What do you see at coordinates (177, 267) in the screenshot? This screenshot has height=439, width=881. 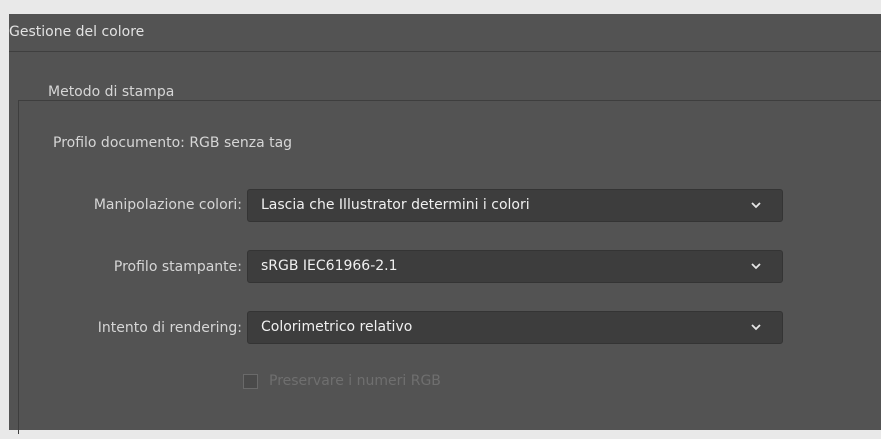 I see `printer-profile-label: Profilo stampante:` at bounding box center [177, 267].